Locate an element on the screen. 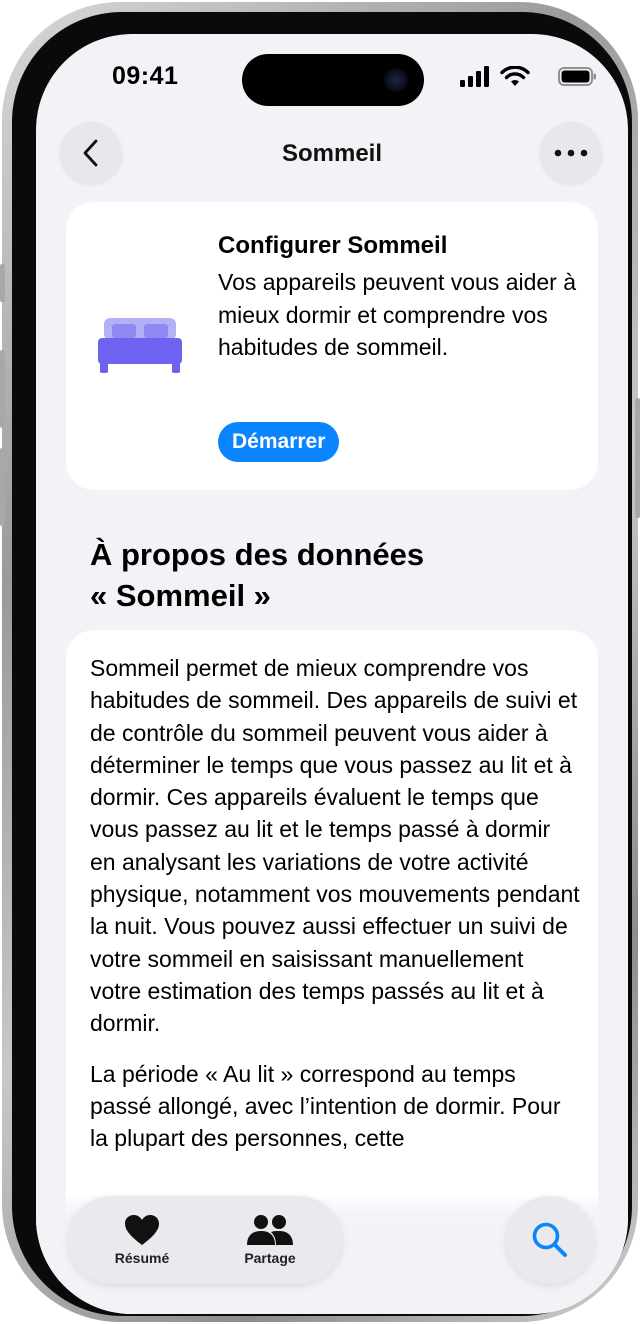  tab-summary-label: Résumé is located at coordinates (142, 1258).